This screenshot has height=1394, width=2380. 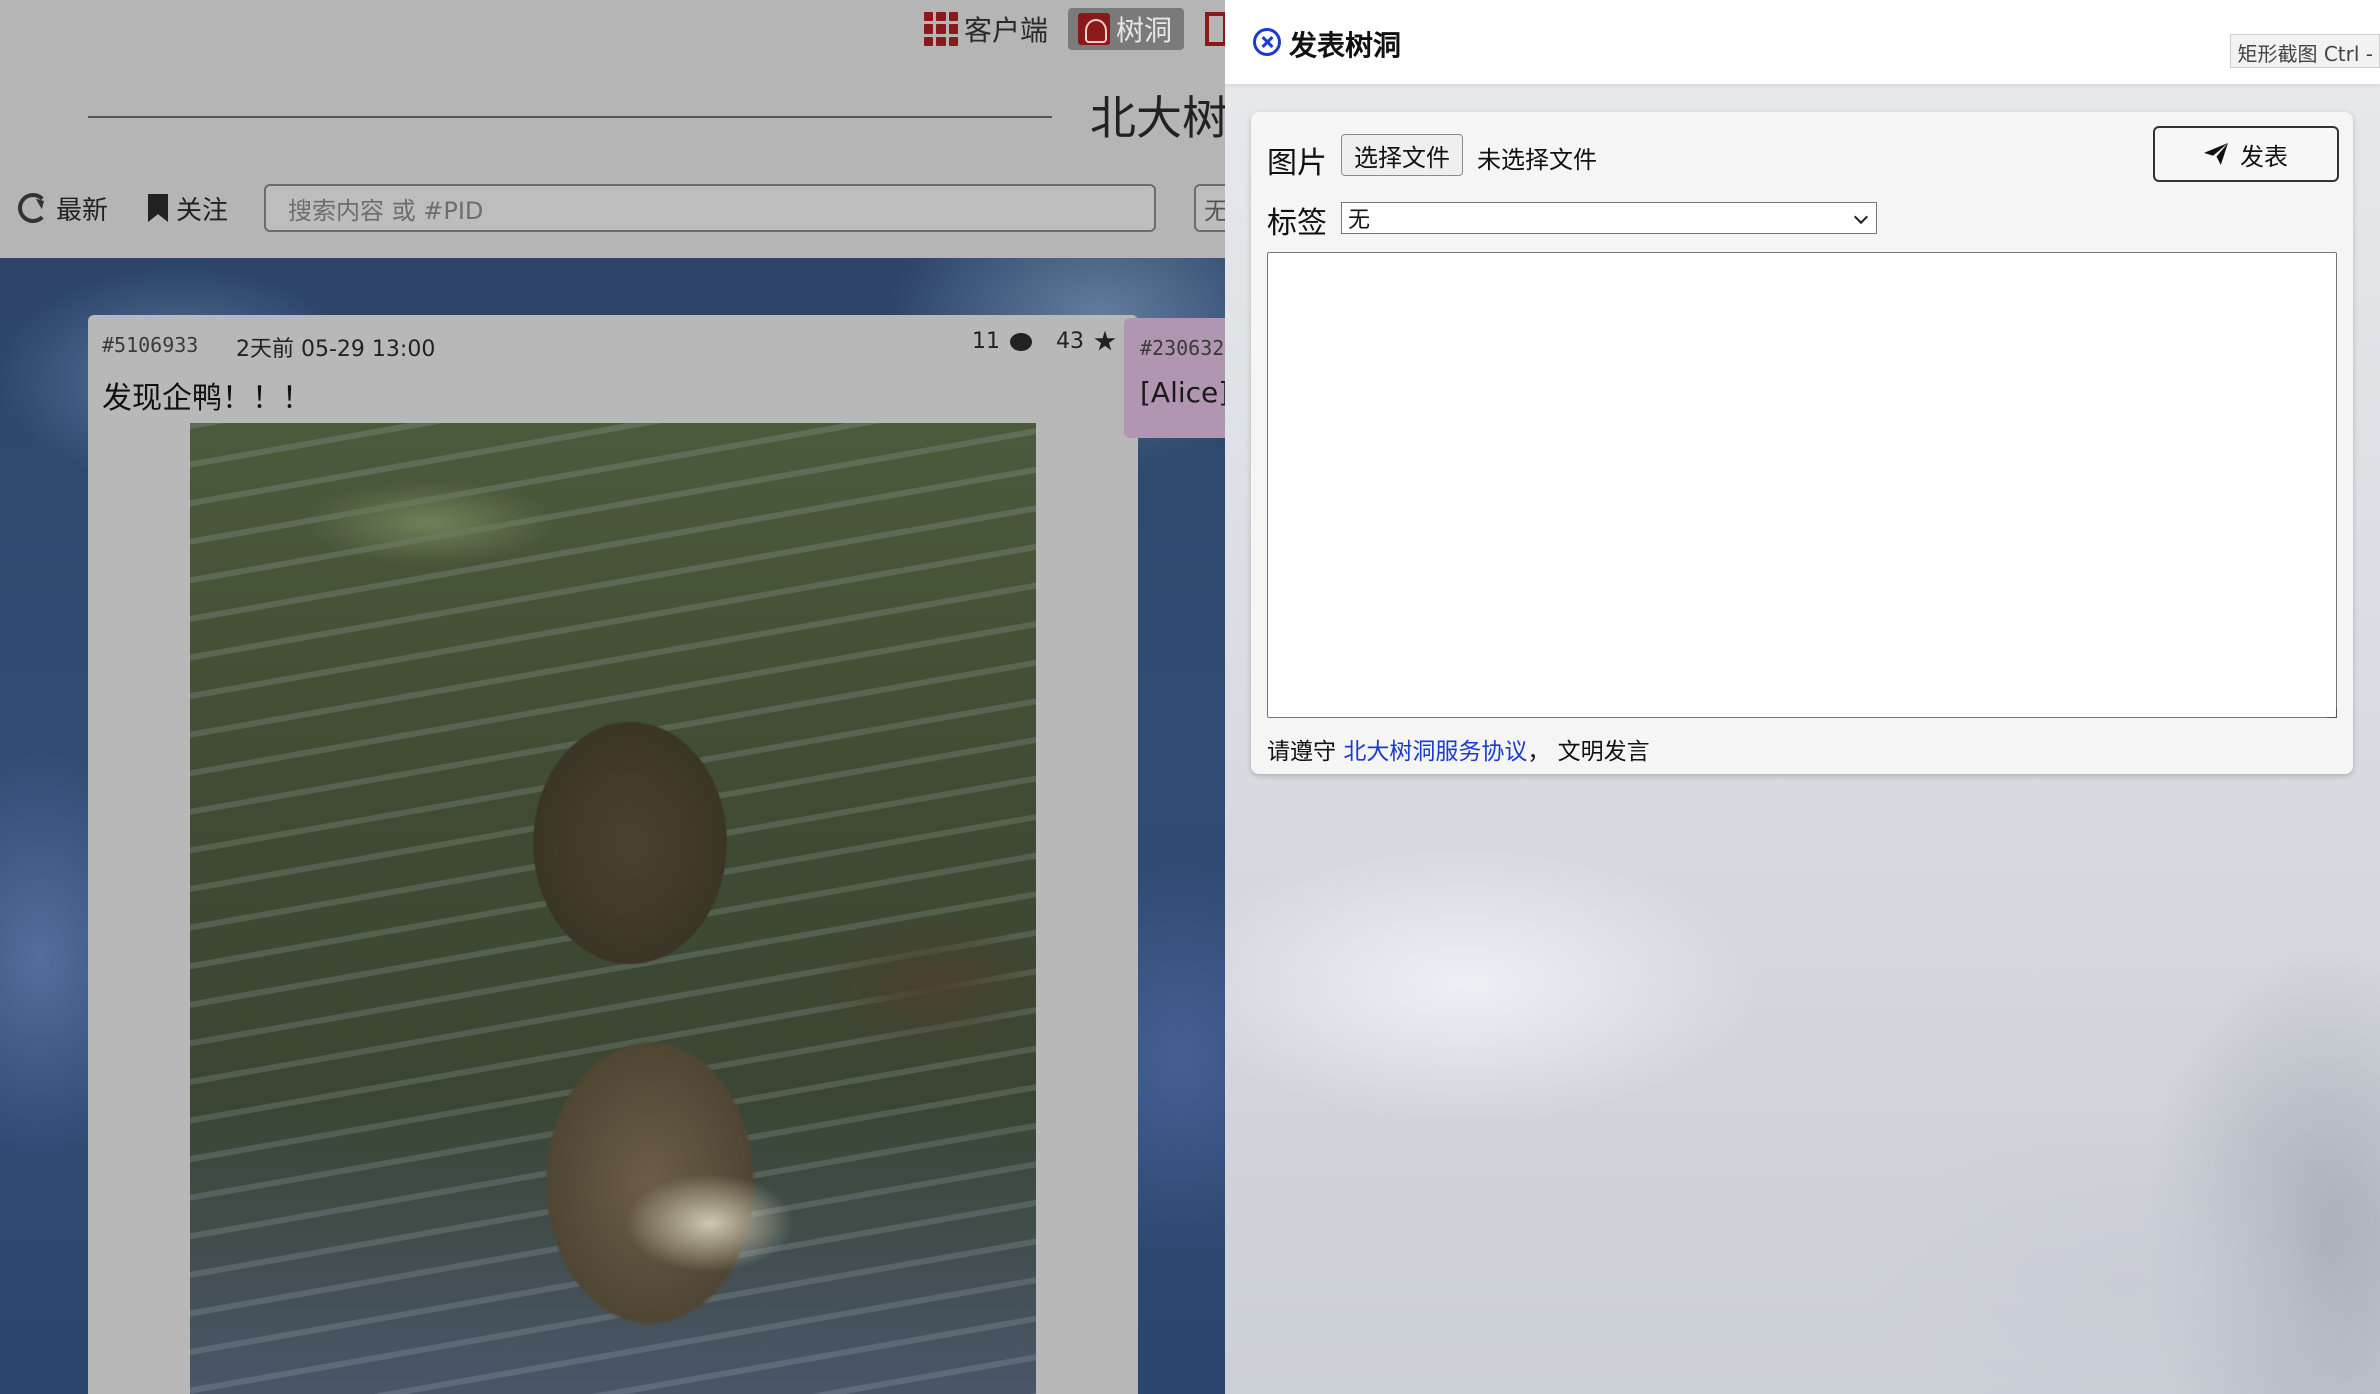 What do you see at coordinates (1105, 340) in the screenshot?
I see `star-icon` at bounding box center [1105, 340].